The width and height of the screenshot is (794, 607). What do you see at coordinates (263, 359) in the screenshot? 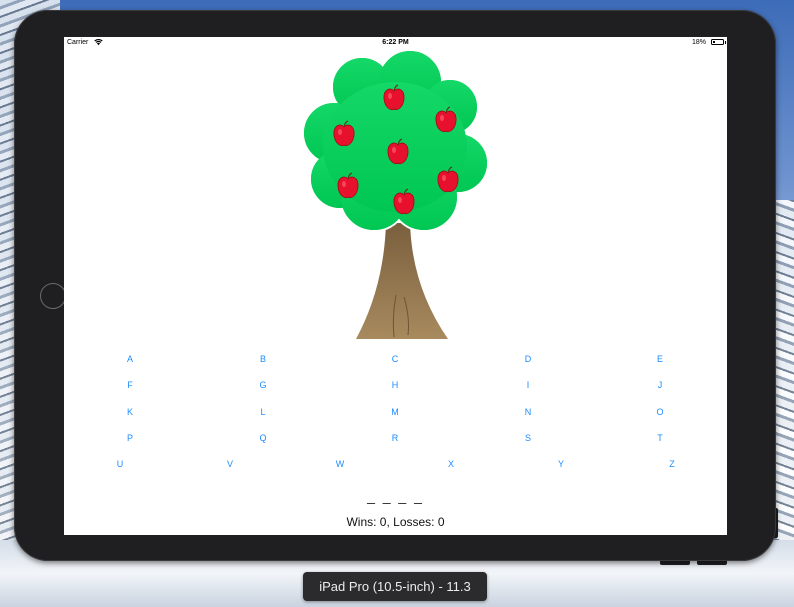
I see `letter-button-b: B` at bounding box center [263, 359].